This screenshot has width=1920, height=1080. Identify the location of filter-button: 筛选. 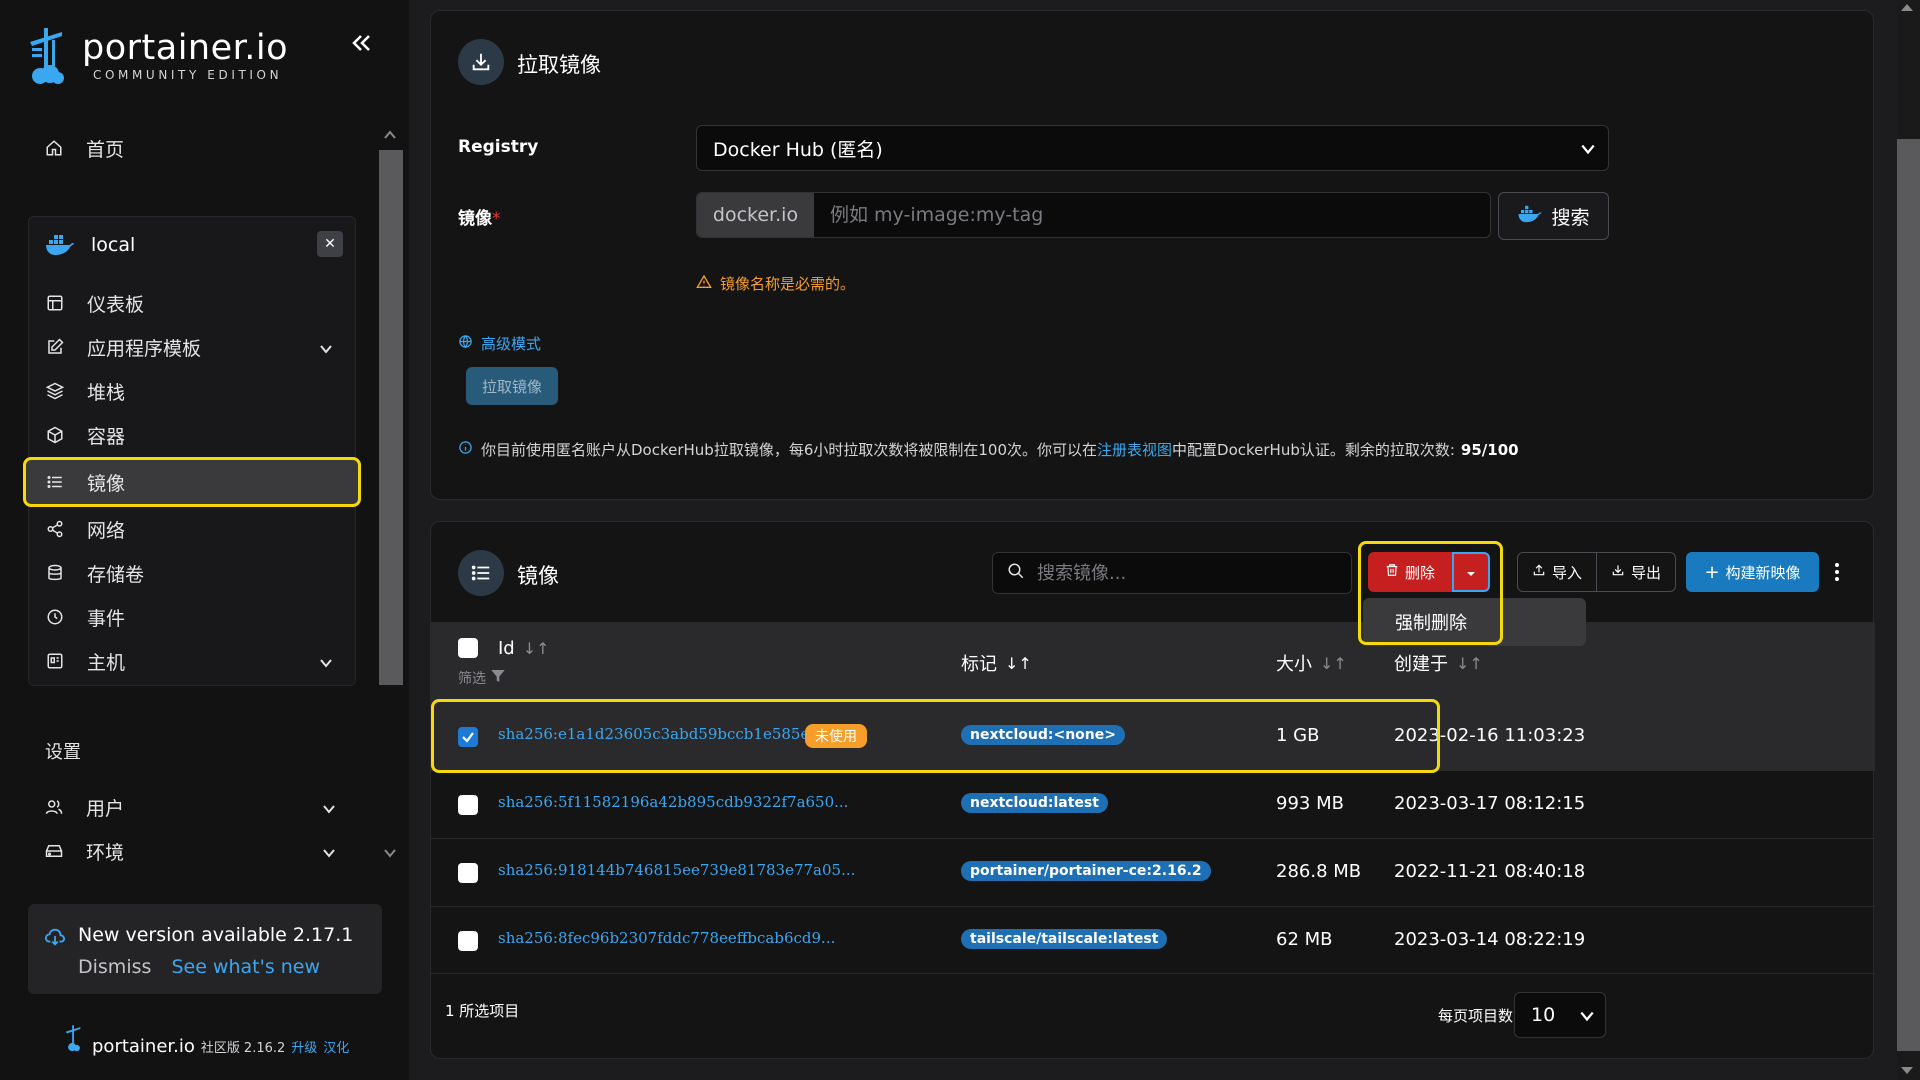
(482, 678).